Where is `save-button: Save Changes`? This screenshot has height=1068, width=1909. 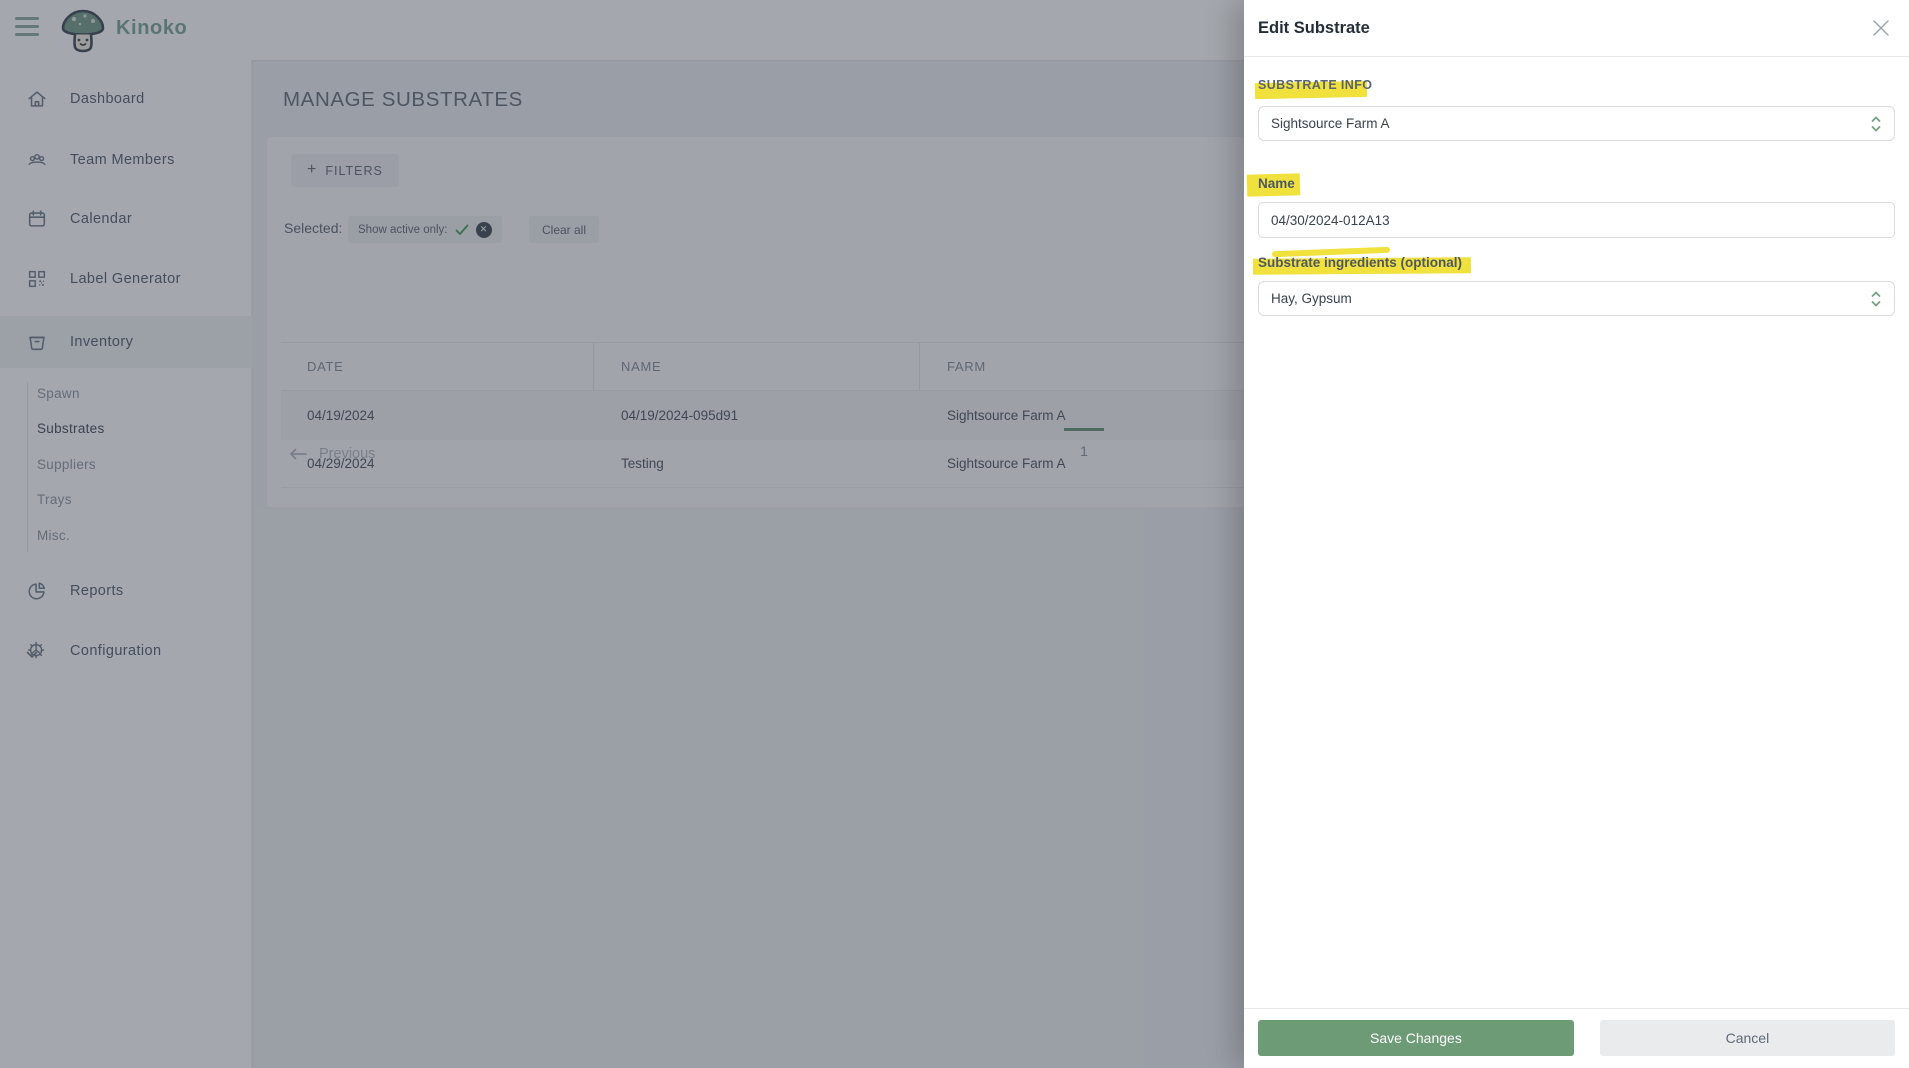 save-button: Save Changes is located at coordinates (1416, 1038).